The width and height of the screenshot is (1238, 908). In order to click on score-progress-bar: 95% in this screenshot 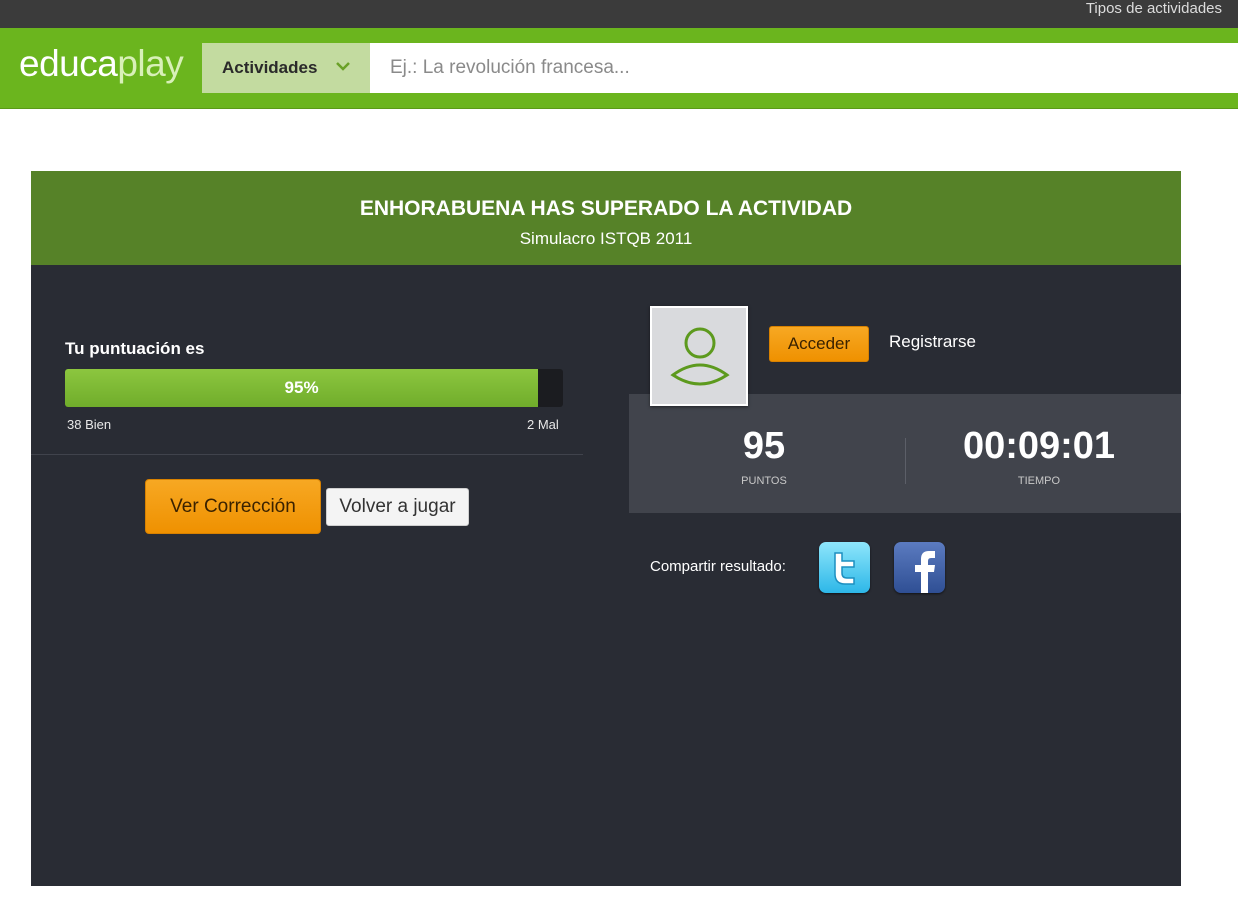, I will do `click(314, 388)`.